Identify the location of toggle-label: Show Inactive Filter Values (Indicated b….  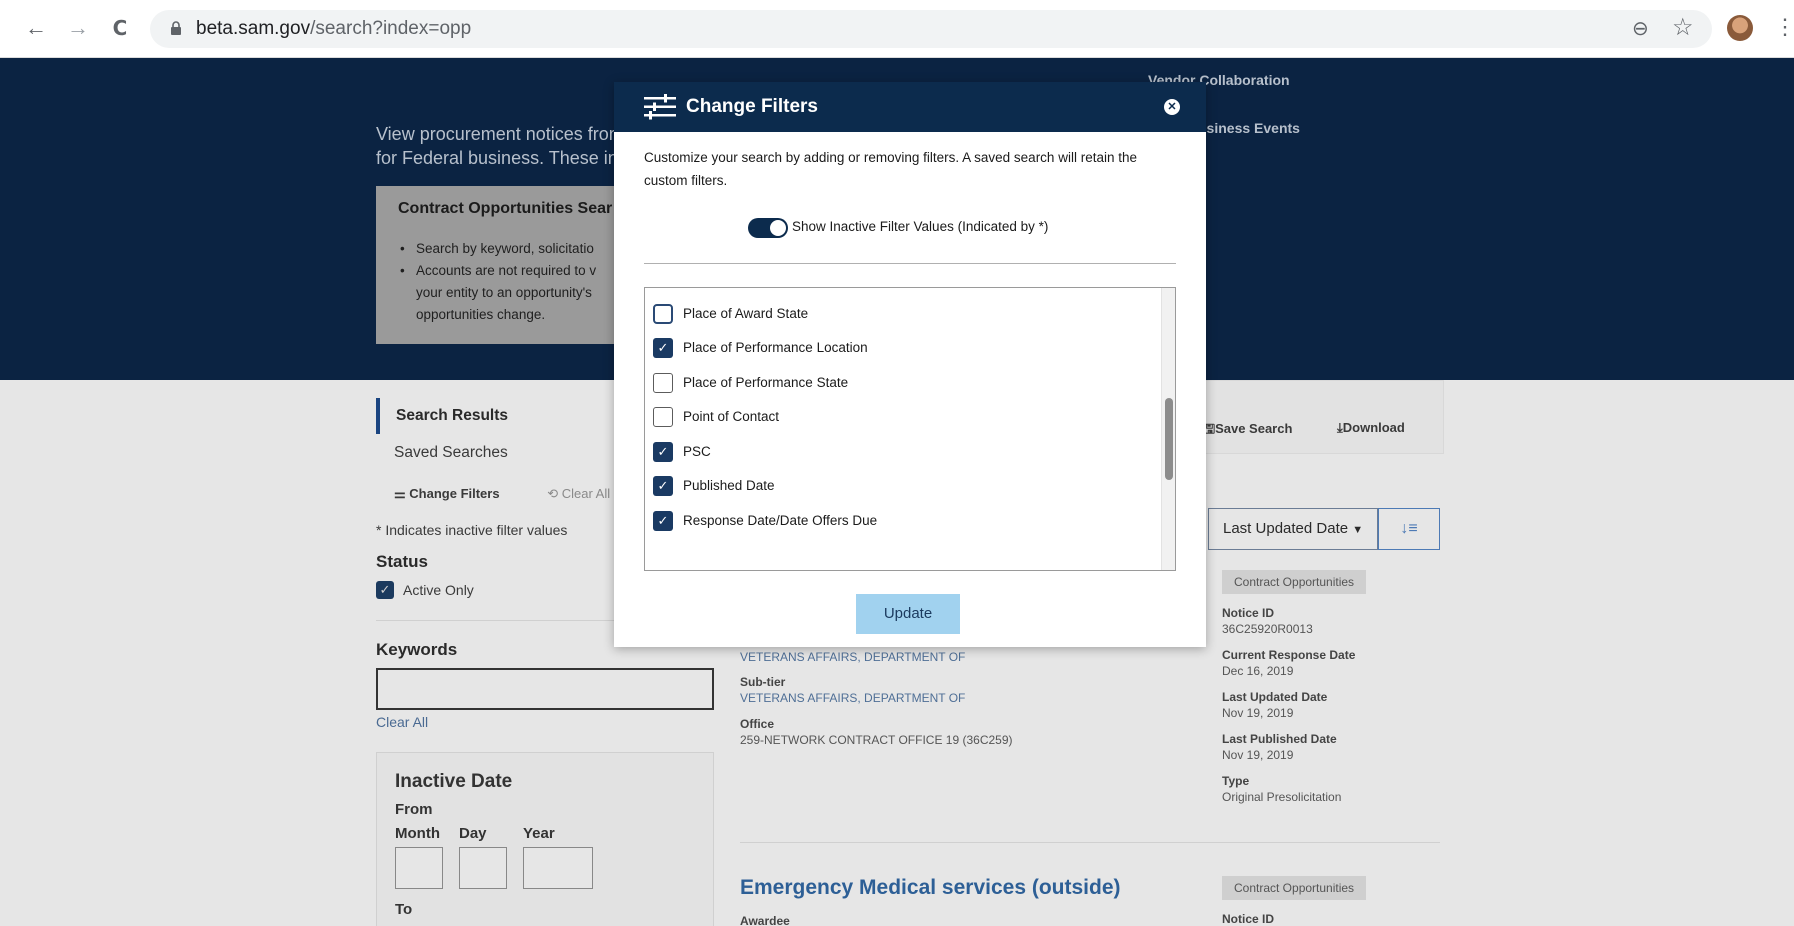
(920, 226).